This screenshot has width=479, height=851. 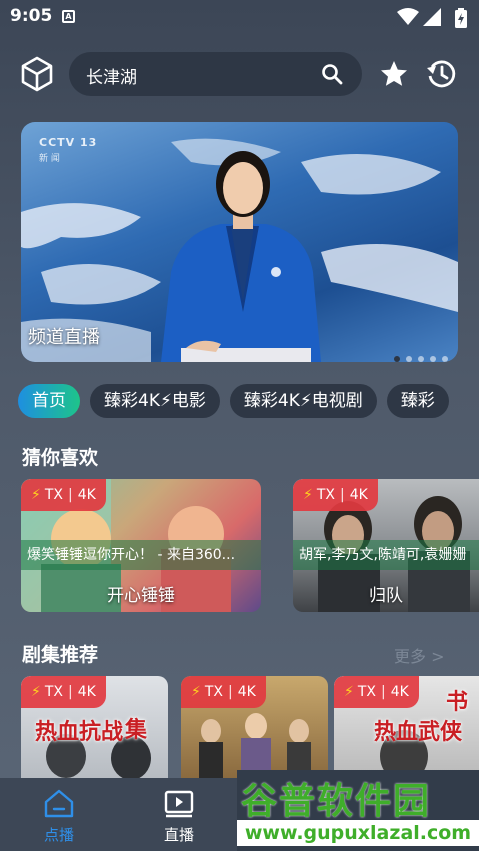 I want to click on status-time: 9:05, so click(x=31, y=16).